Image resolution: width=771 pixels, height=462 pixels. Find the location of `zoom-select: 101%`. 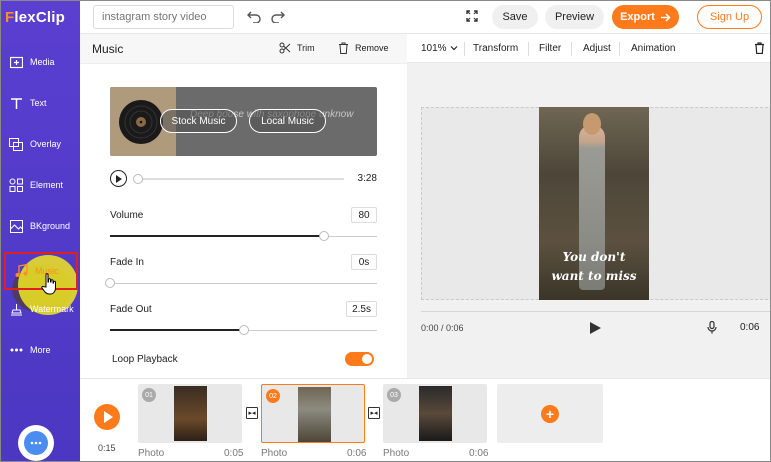

zoom-select: 101% is located at coordinates (439, 48).